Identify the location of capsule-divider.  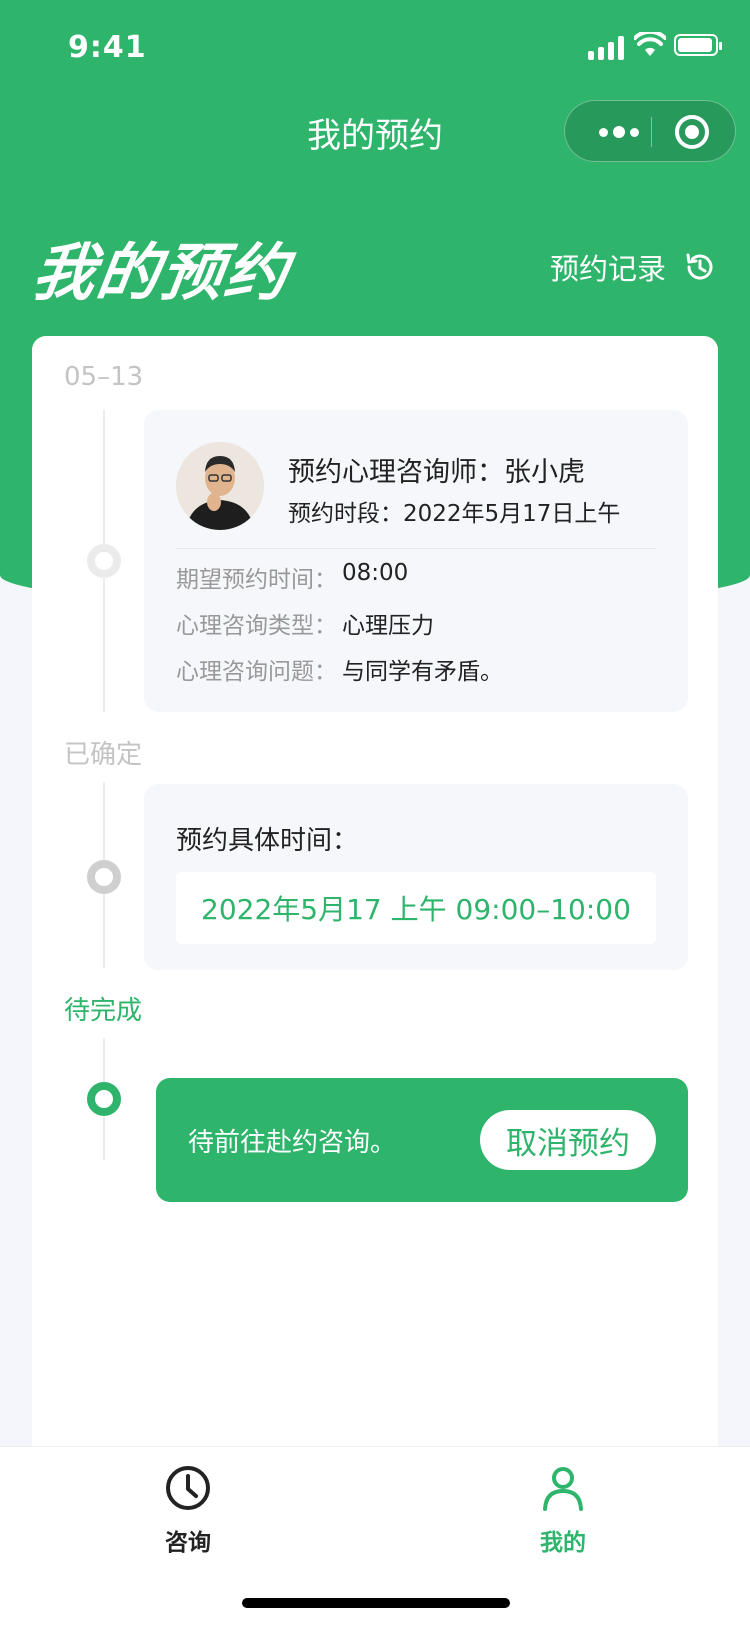
(651, 132).